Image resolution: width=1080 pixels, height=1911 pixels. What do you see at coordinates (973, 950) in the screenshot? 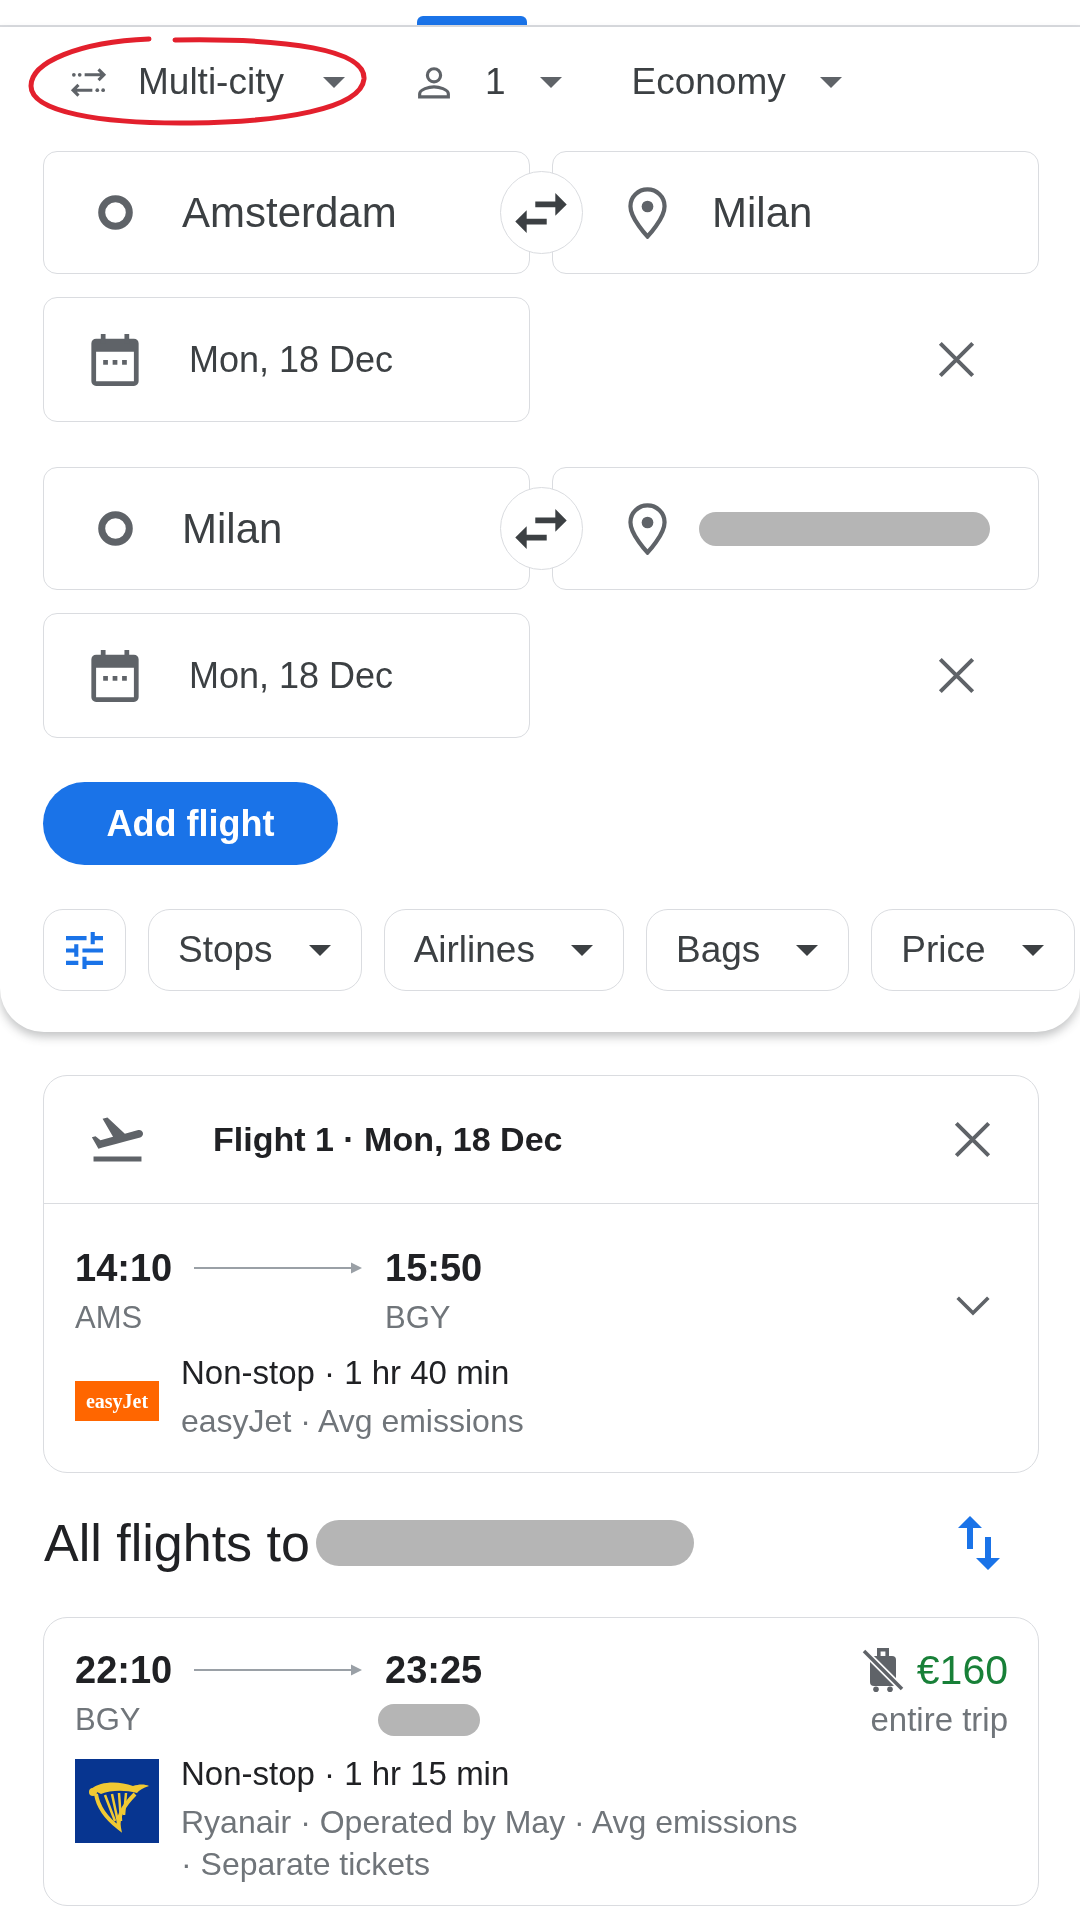
I see `filter-chip: Price` at bounding box center [973, 950].